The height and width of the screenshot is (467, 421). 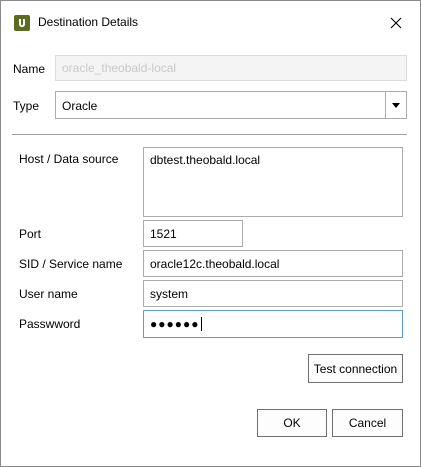 I want to click on chevron-down-icon, so click(x=395, y=105).